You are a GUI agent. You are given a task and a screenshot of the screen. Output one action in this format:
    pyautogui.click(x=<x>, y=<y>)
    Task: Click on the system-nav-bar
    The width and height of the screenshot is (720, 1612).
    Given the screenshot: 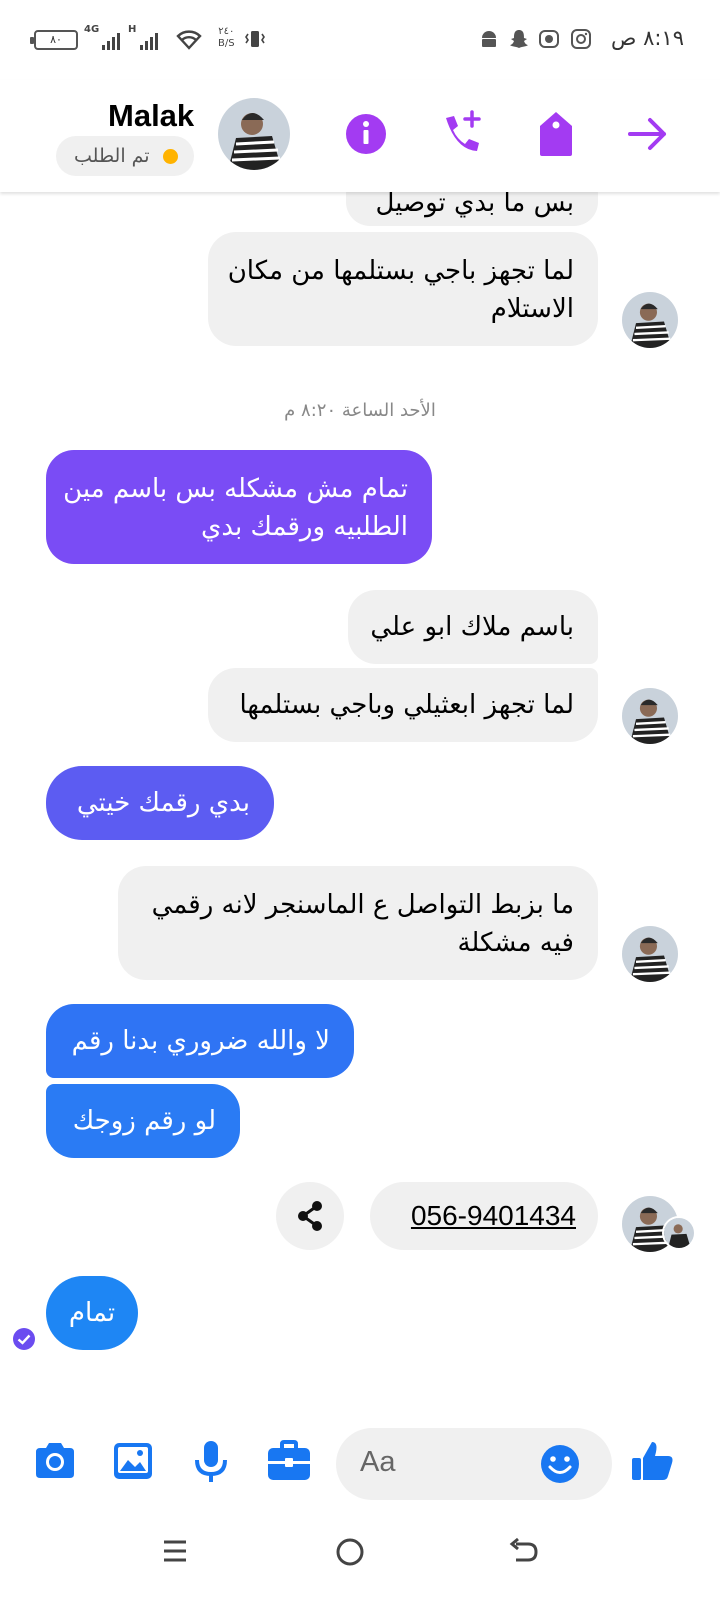 What is the action you would take?
    pyautogui.click(x=360, y=1566)
    